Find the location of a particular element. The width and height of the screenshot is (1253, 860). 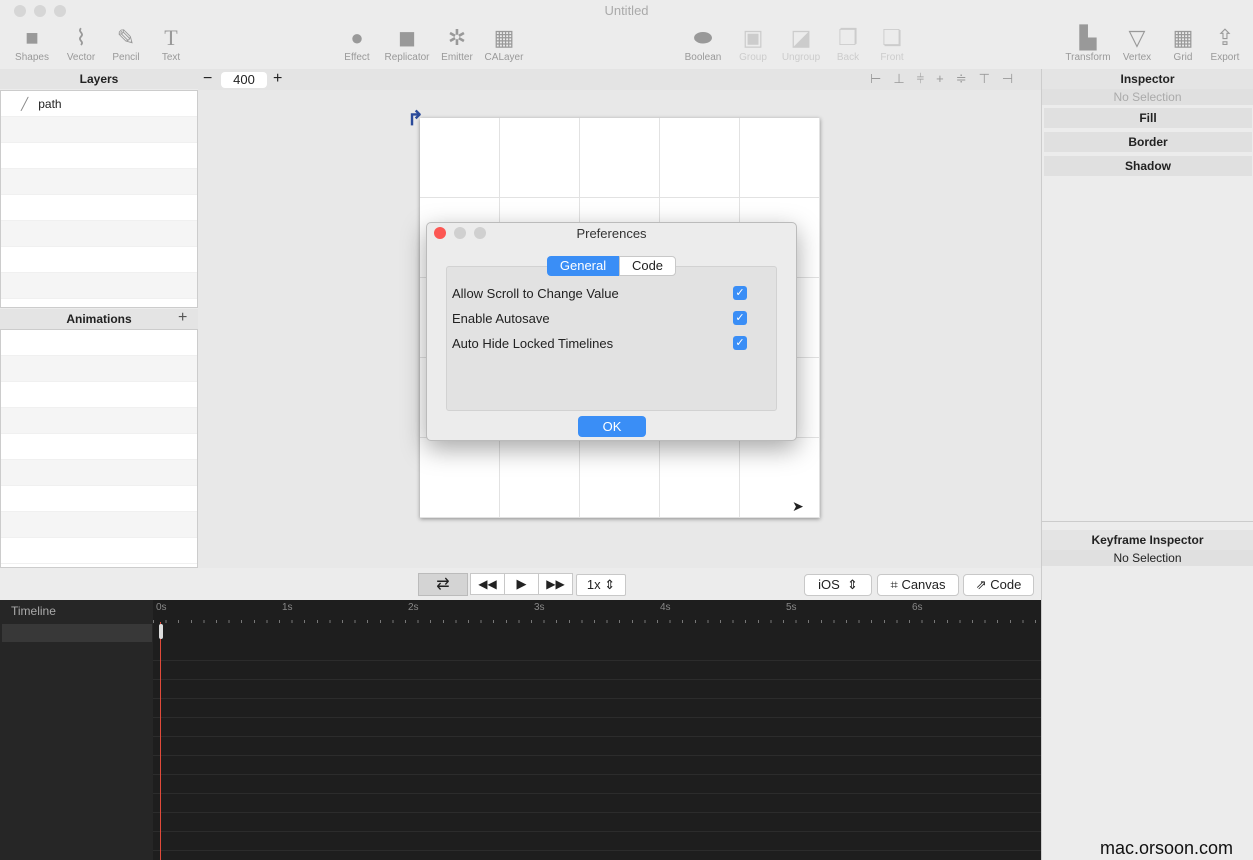

label: Pencil is located at coordinates (126, 57).